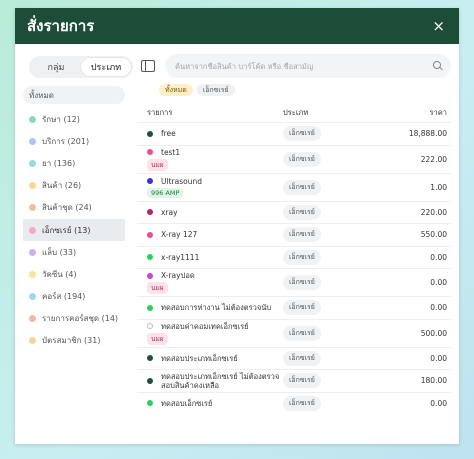 The width and height of the screenshot is (474, 459). Describe the element at coordinates (433, 159) in the screenshot. I see `item-price: 222.00` at that location.